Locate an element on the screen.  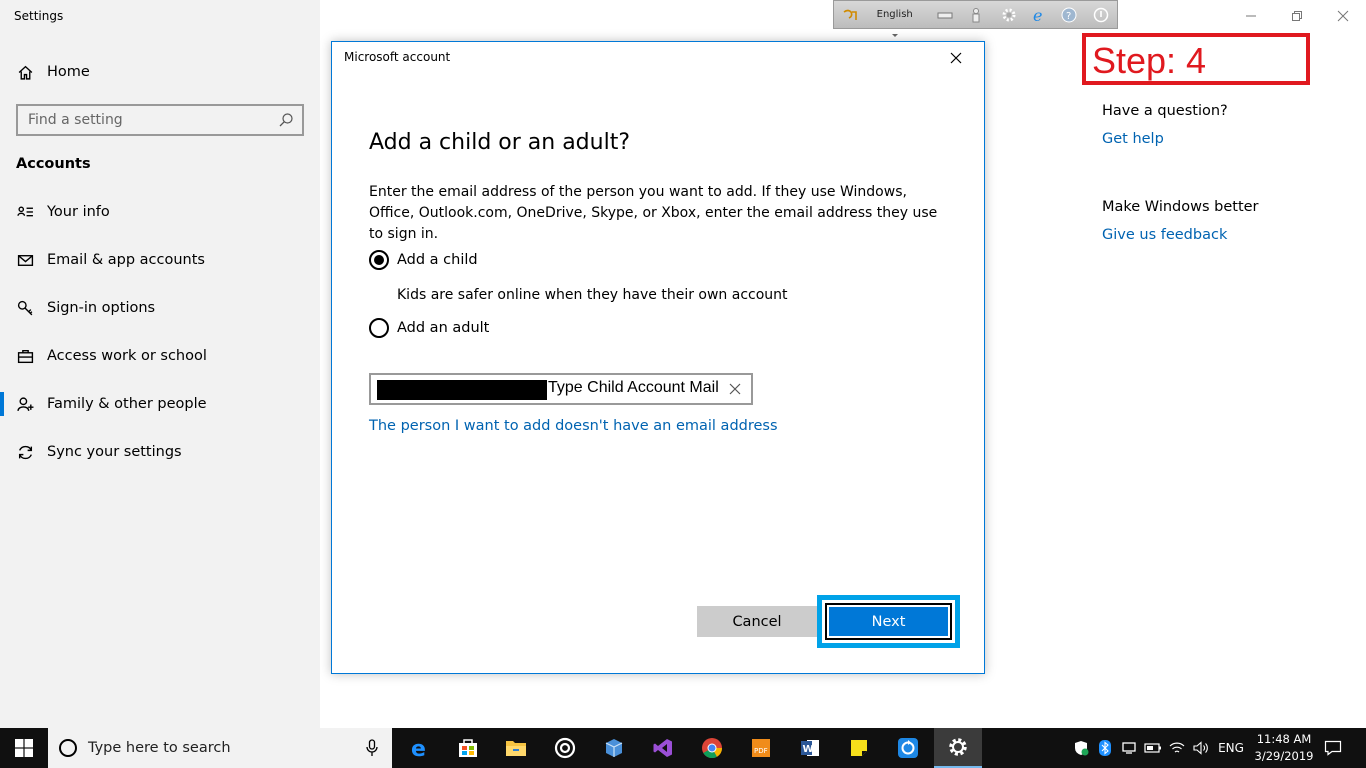
bluetooth-icon is located at coordinates (1105, 748).